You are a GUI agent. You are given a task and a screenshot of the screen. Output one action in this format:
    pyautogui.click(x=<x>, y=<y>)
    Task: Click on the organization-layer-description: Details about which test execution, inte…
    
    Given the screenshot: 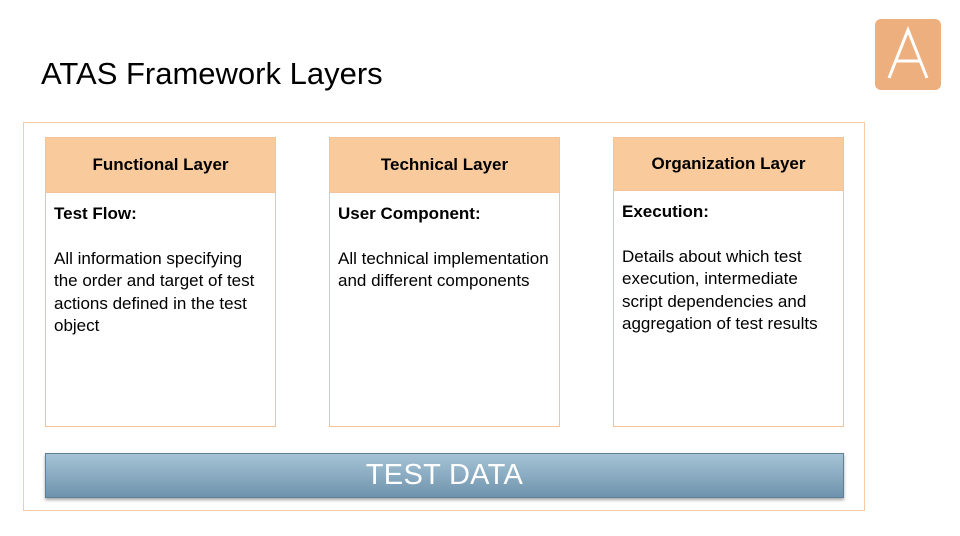 What is the action you would take?
    pyautogui.click(x=720, y=290)
    